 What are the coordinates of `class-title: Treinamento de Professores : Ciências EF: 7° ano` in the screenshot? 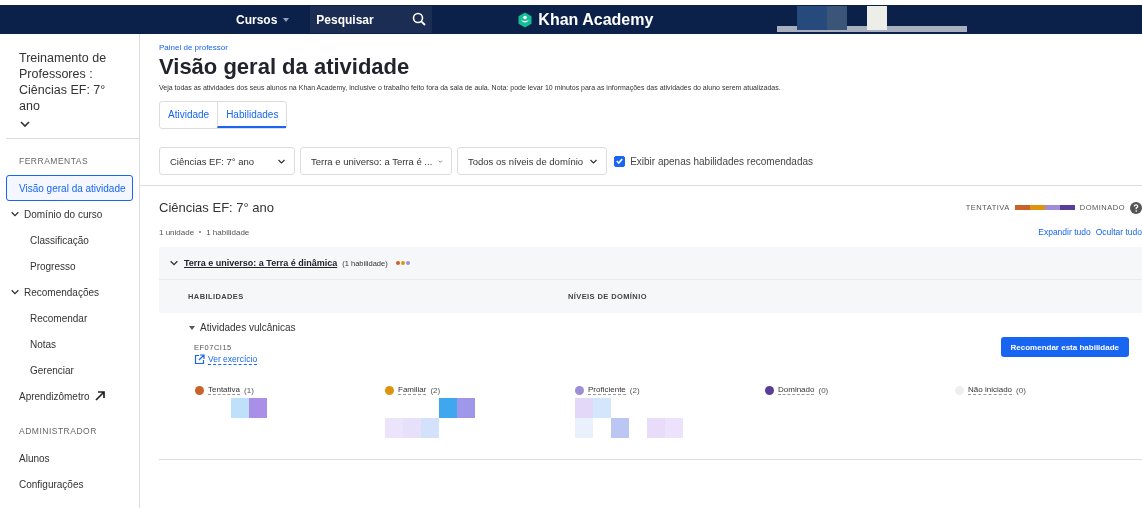 It's located at (74, 82).